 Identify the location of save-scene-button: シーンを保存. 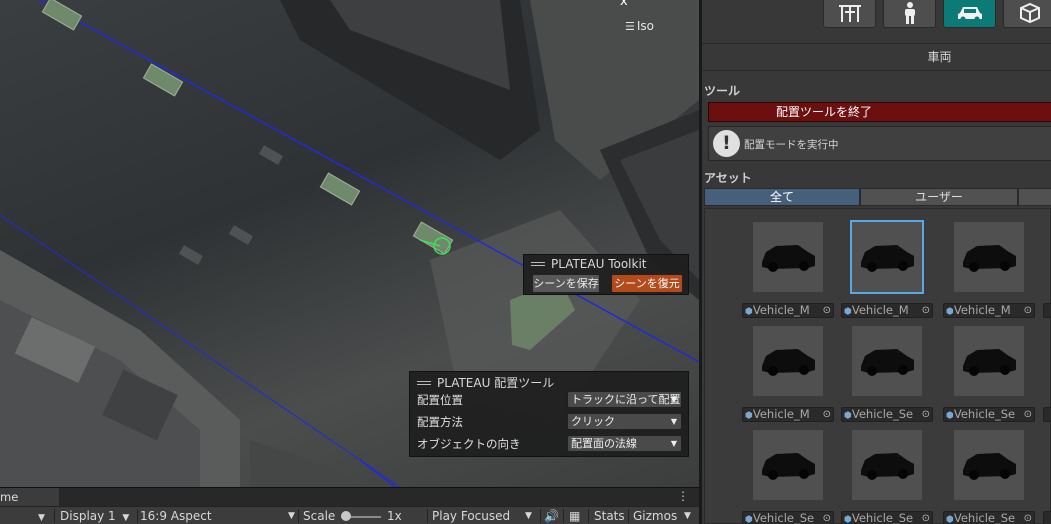
(566, 283).